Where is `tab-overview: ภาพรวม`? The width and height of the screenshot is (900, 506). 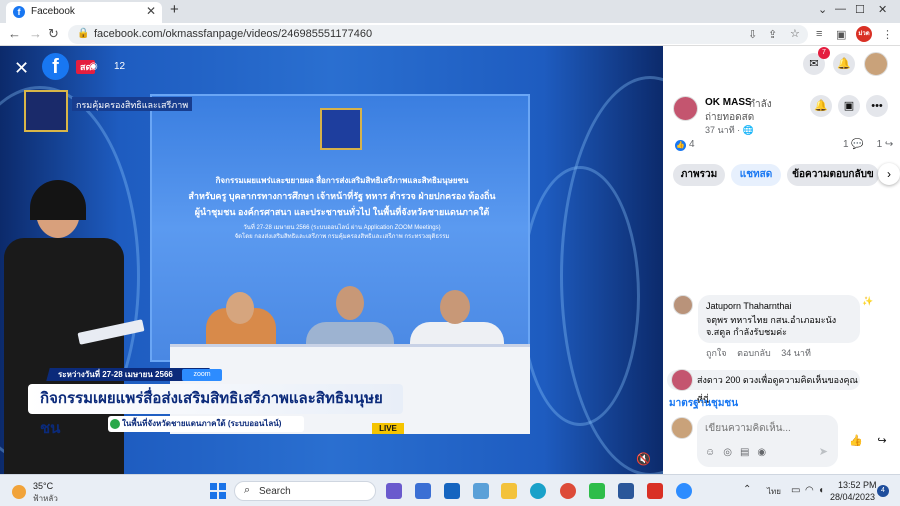
tab-overview: ภาพรวม is located at coordinates (699, 175).